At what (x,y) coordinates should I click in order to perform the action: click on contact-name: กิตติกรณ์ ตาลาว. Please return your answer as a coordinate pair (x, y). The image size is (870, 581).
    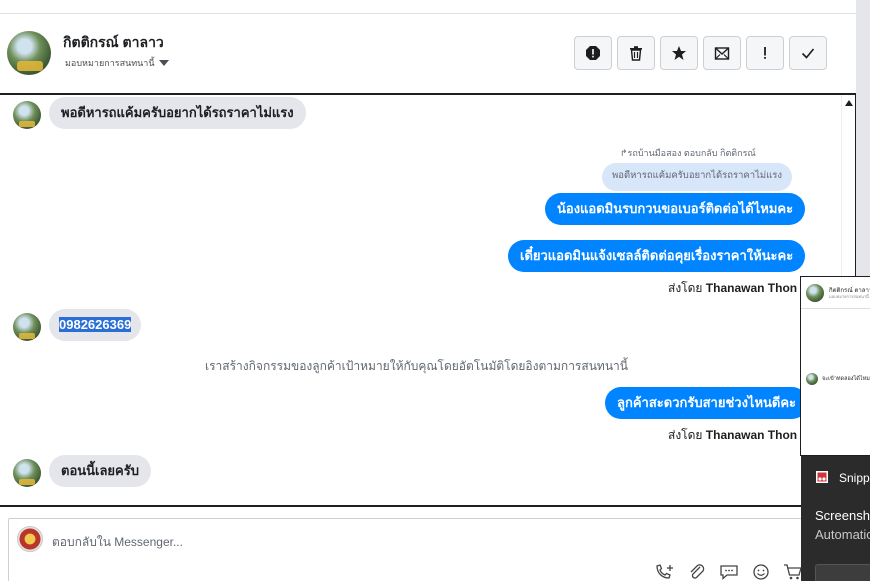
    Looking at the image, I should click on (113, 43).